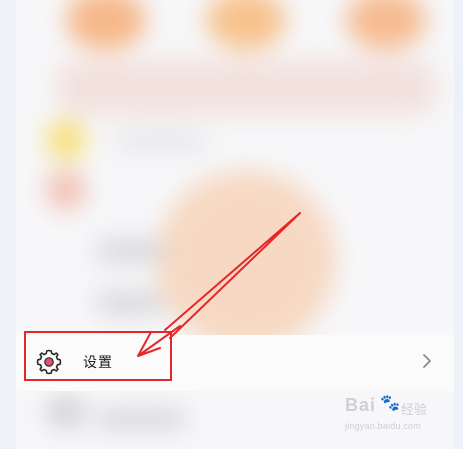 The width and height of the screenshot is (463, 449). What do you see at coordinates (361, 405) in the screenshot?
I see `watermark-brand: Bai` at bounding box center [361, 405].